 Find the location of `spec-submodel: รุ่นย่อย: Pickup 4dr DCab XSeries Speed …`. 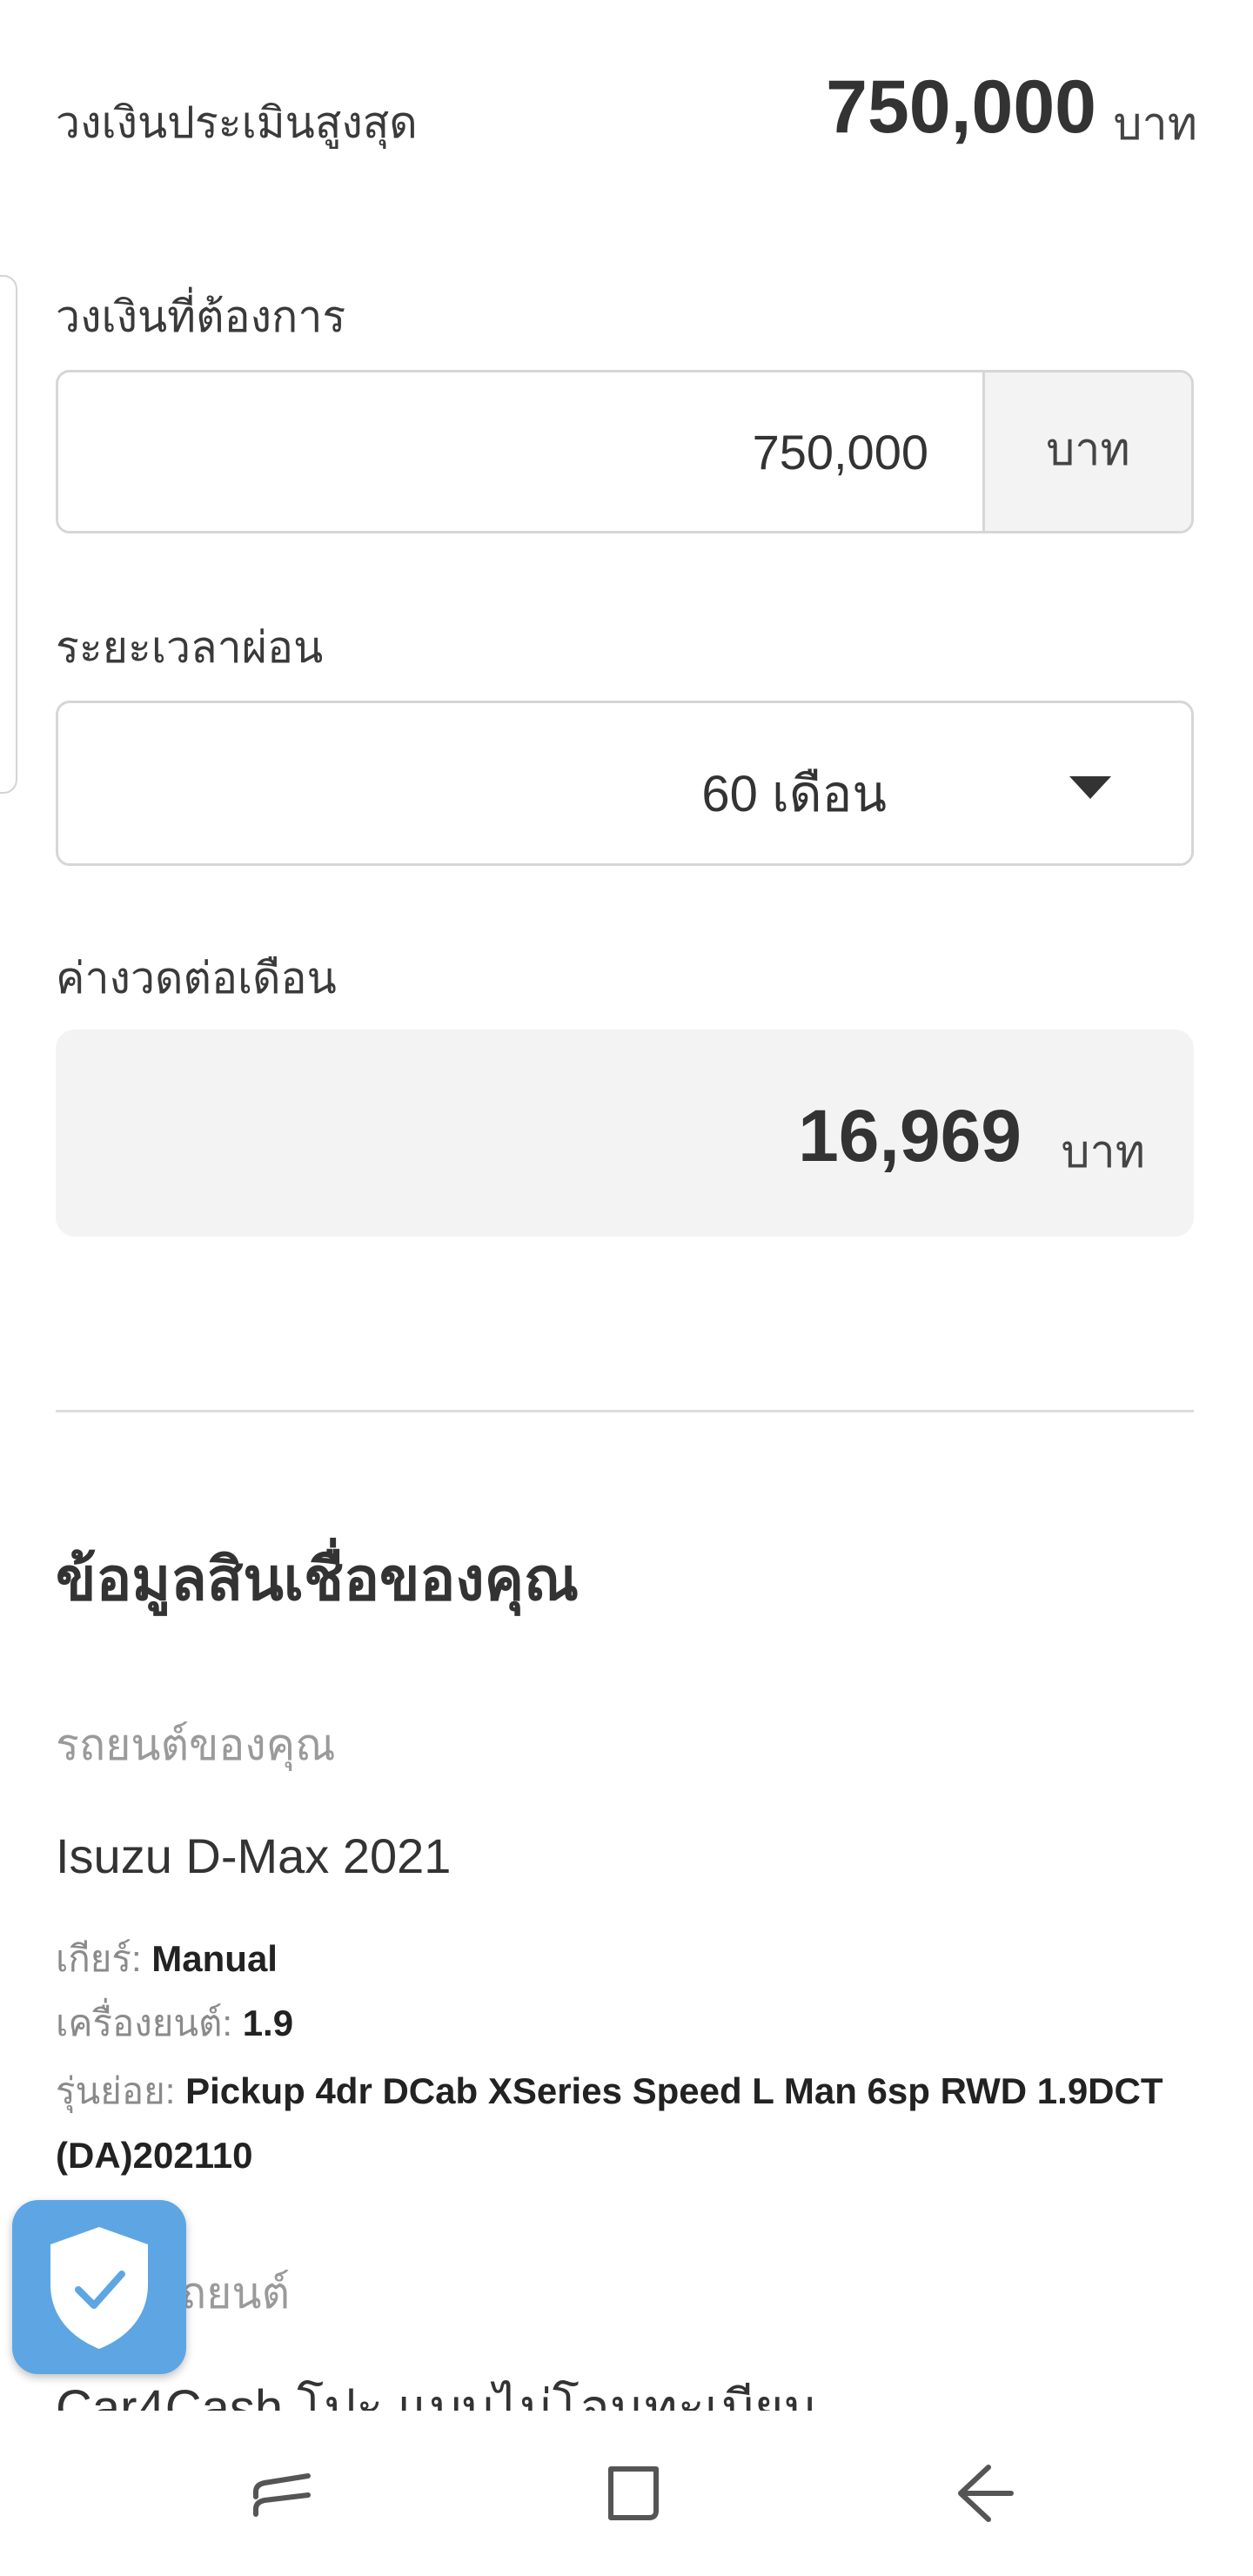

spec-submodel: รุ่นย่อย: Pickup 4dr DCab XSeries Speed … is located at coordinates (612, 2123).